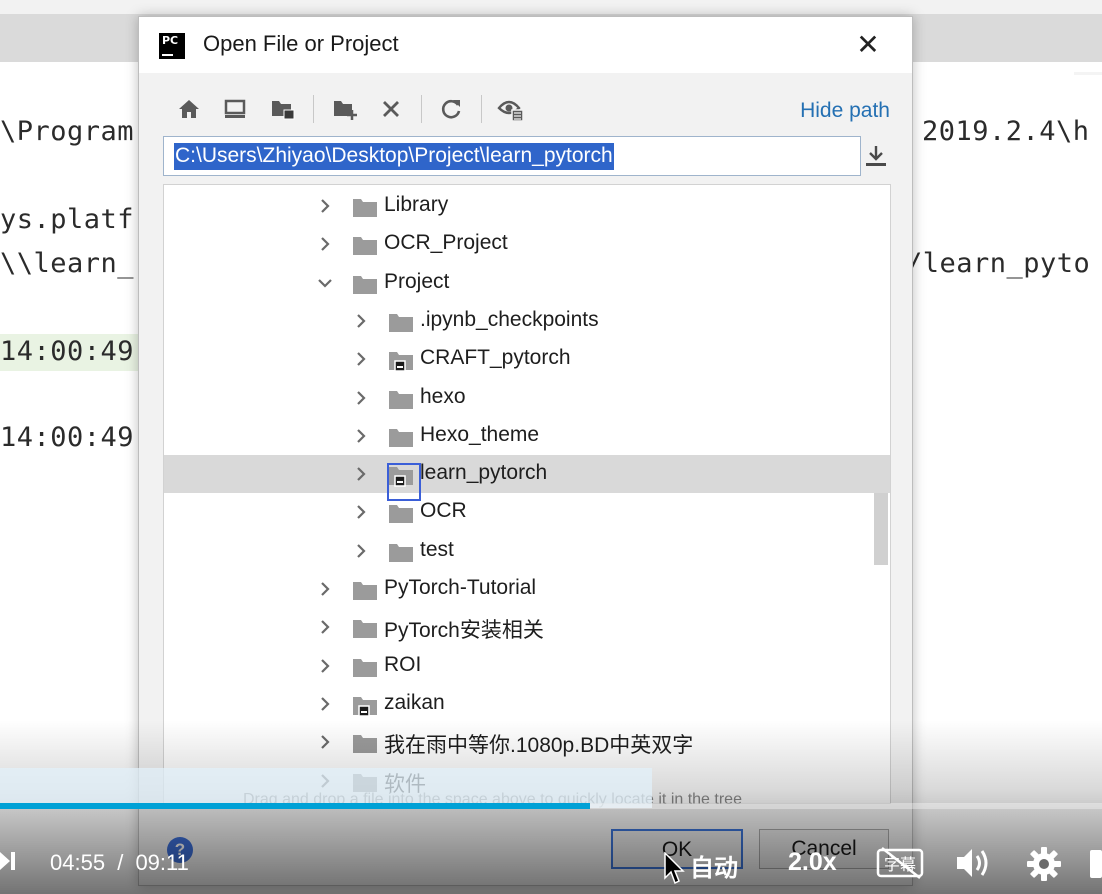  Describe the element at coordinates (973, 863) in the screenshot. I see `volume-icon` at that location.